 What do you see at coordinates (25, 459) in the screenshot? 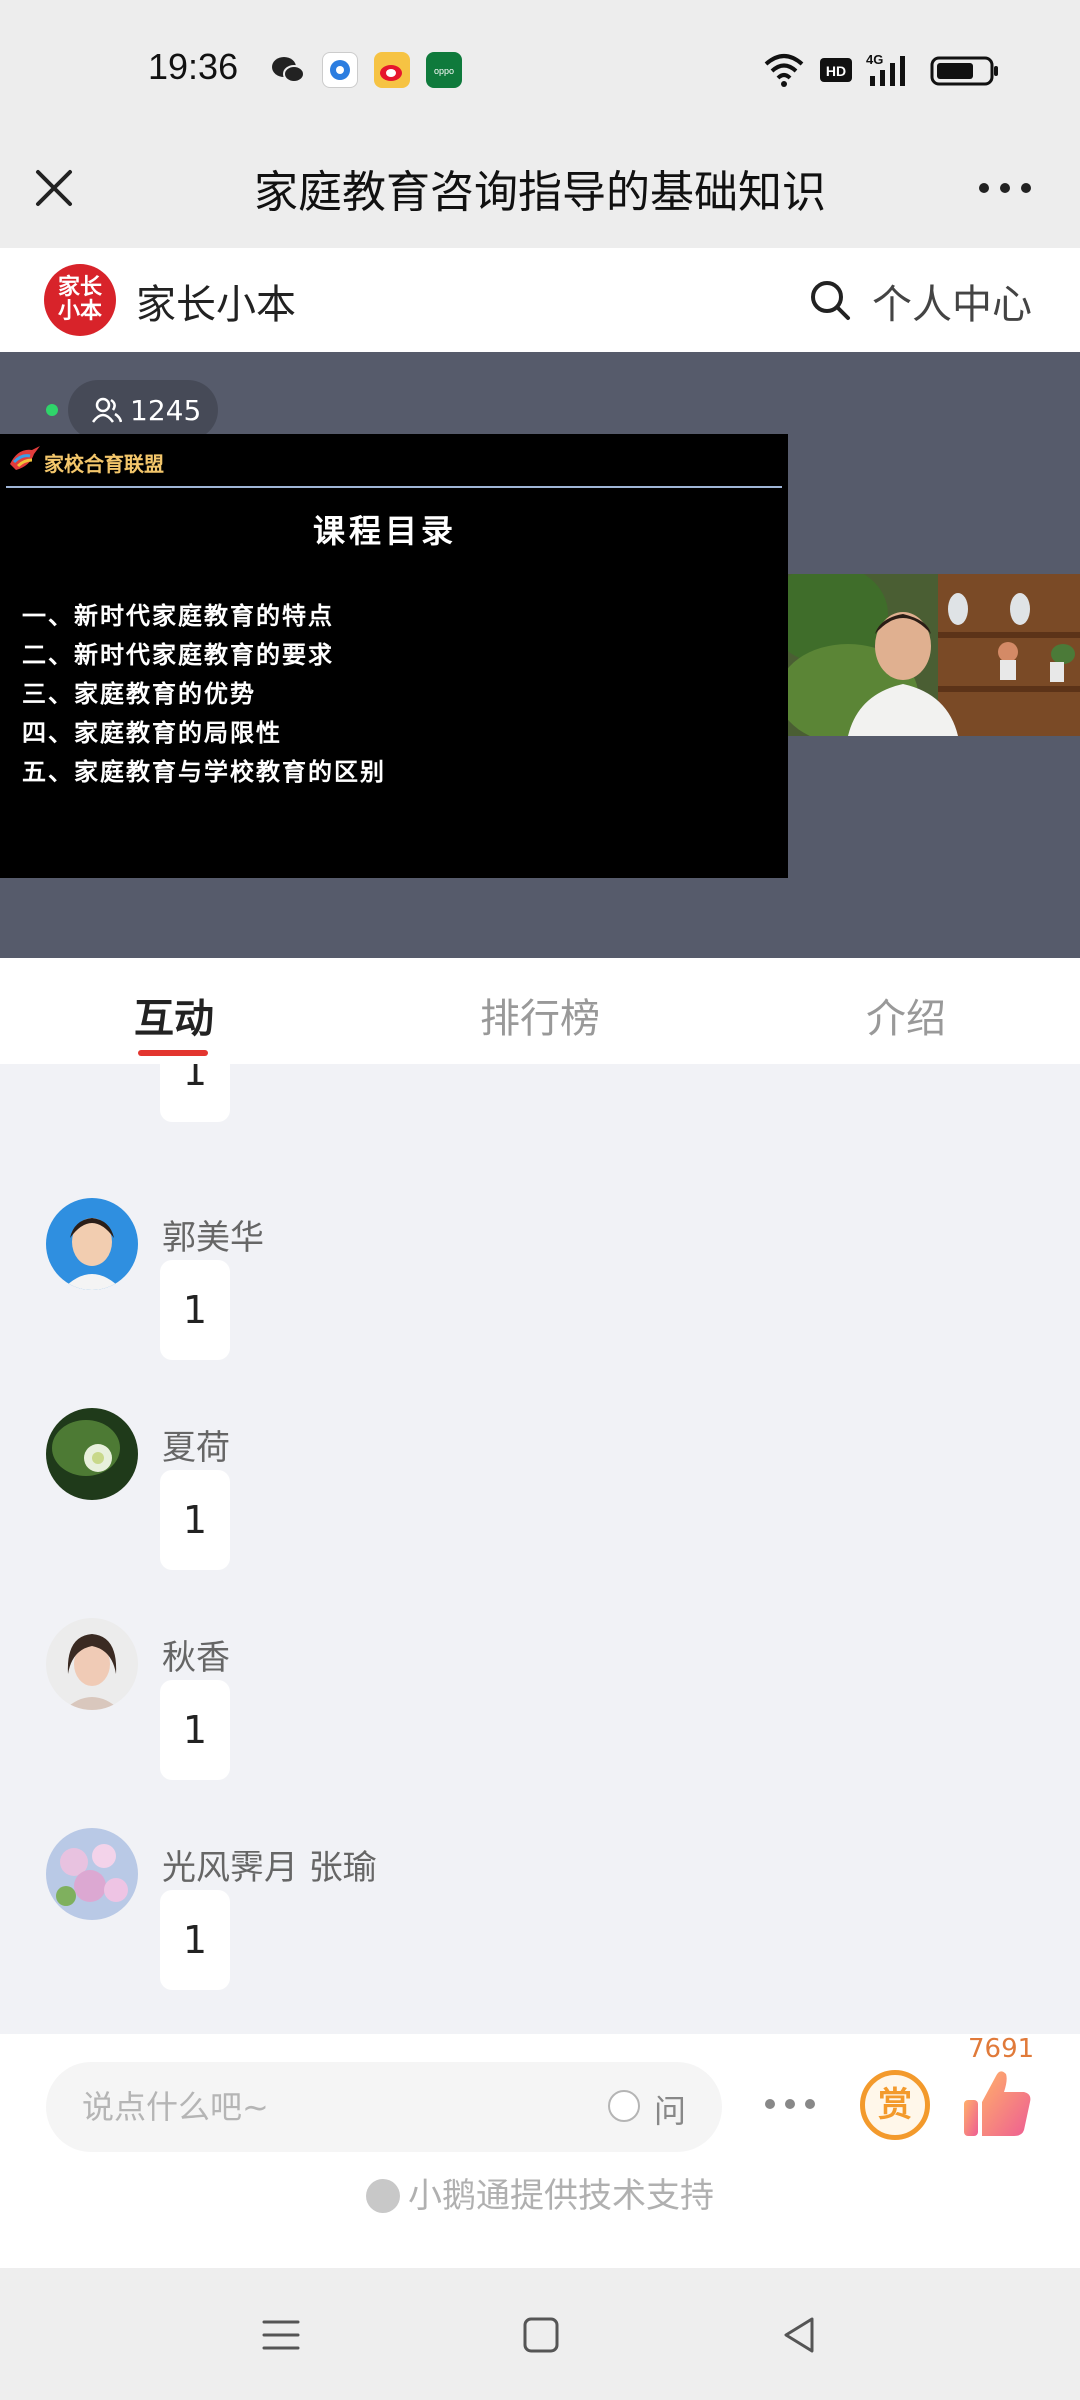
I see `bird-logo-icon` at bounding box center [25, 459].